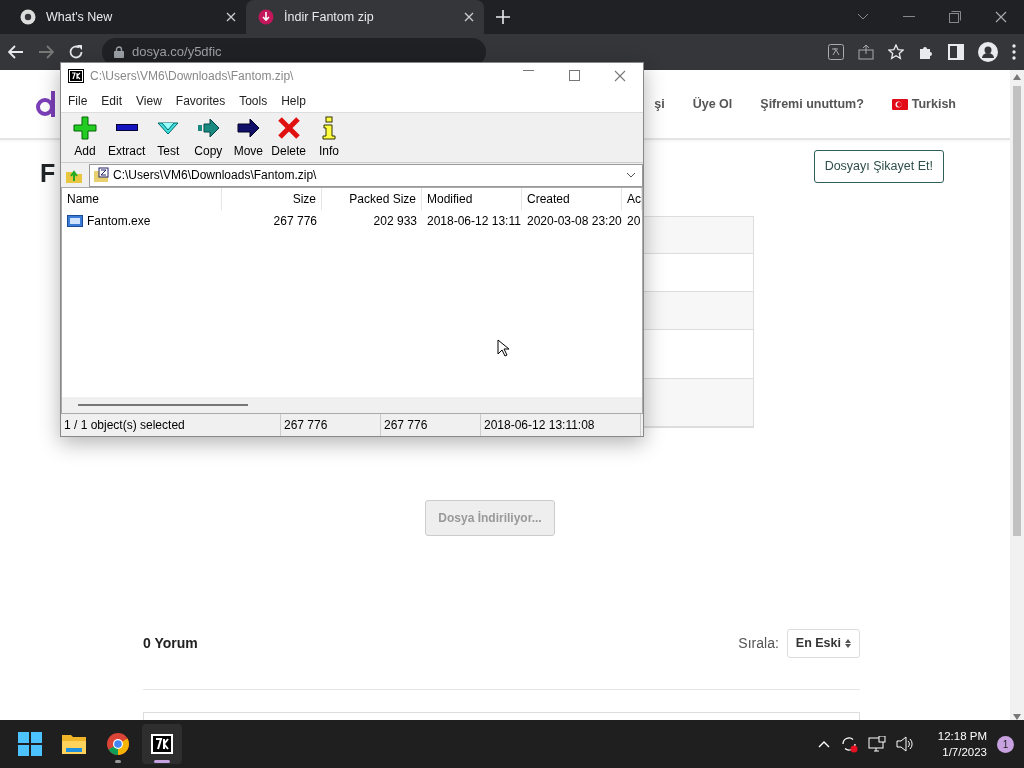 The height and width of the screenshot is (768, 1024). Describe the element at coordinates (904, 744) in the screenshot. I see `volume-icon` at that location.